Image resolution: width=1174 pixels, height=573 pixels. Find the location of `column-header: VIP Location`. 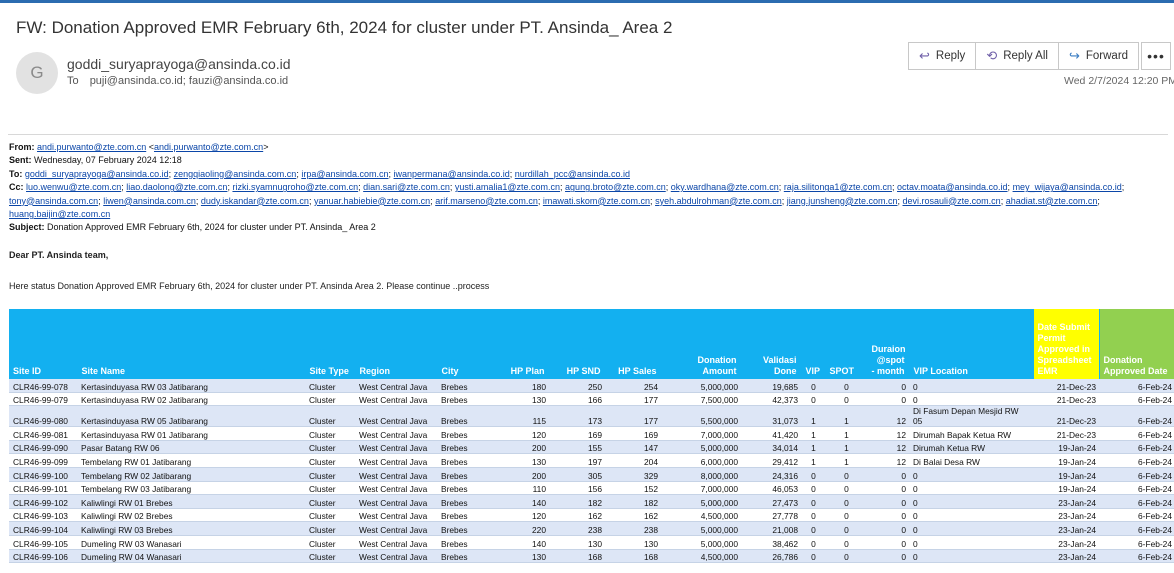

column-header: VIP Location is located at coordinates (971, 344).